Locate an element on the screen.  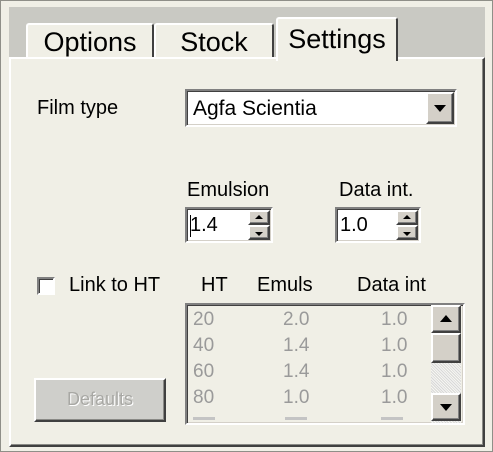
data-int-spinner: 1.0 is located at coordinates (378, 225).